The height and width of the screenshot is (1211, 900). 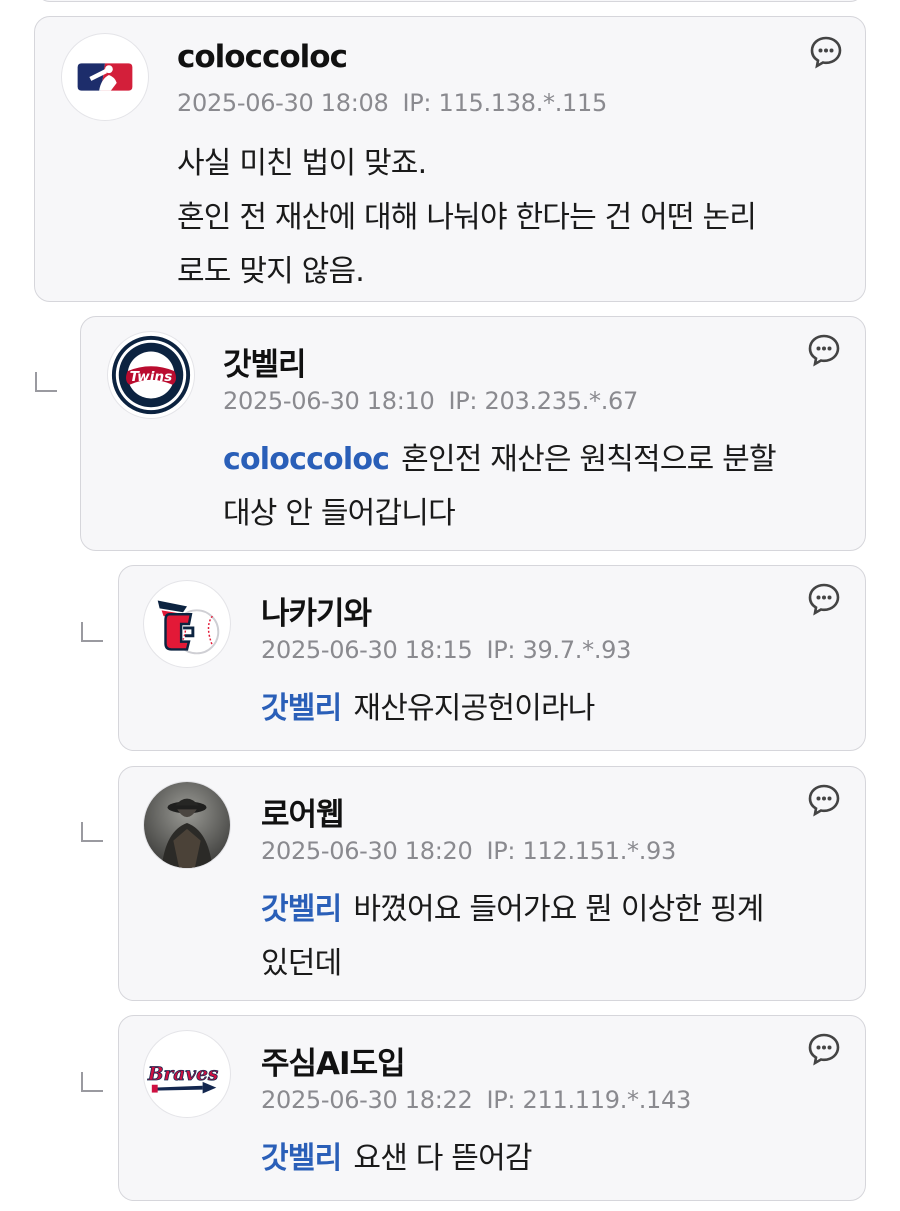 What do you see at coordinates (367, 1100) in the screenshot?
I see `comment-date: 2025-06-30 18:22` at bounding box center [367, 1100].